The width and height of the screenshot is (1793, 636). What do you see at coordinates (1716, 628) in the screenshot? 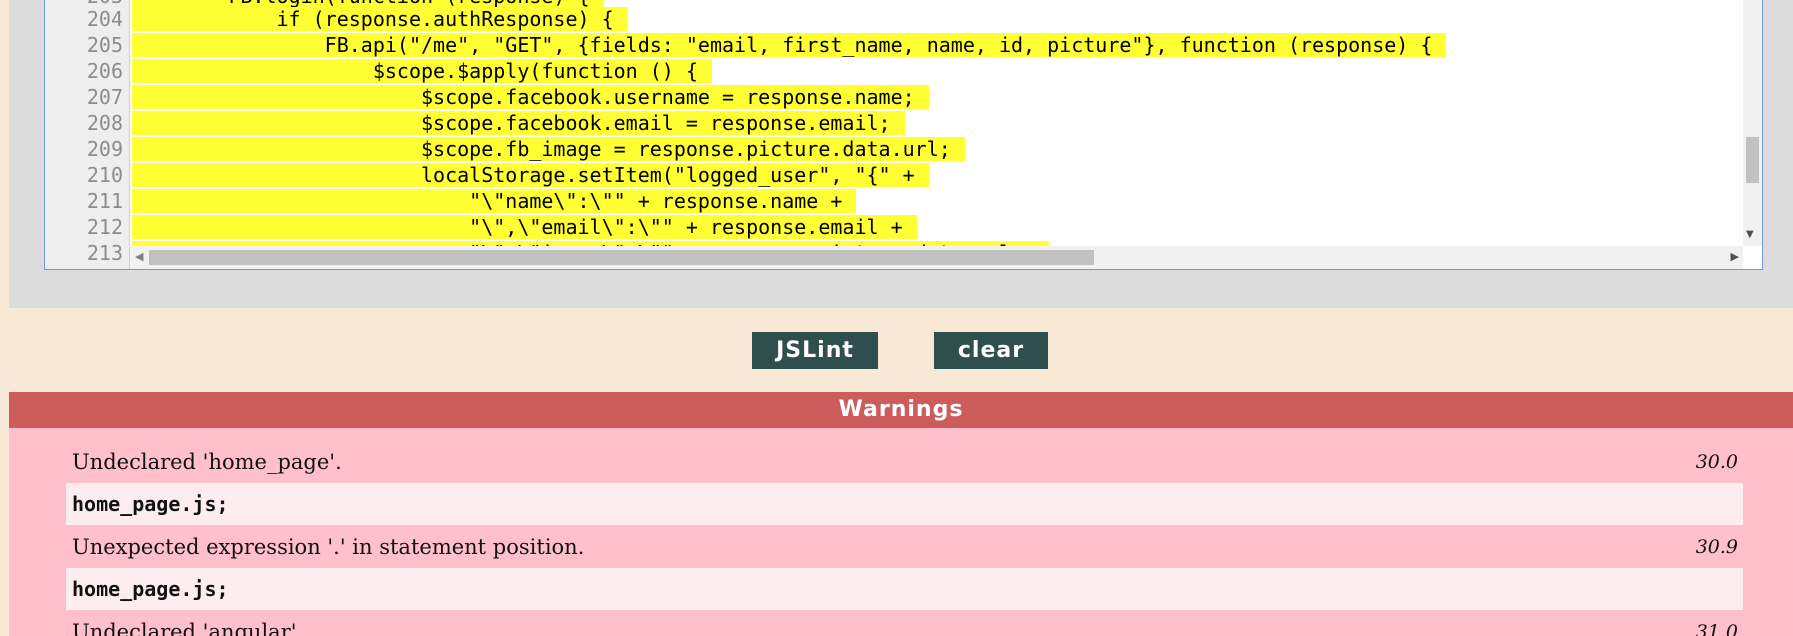
I see `warning-position: 31.0` at bounding box center [1716, 628].